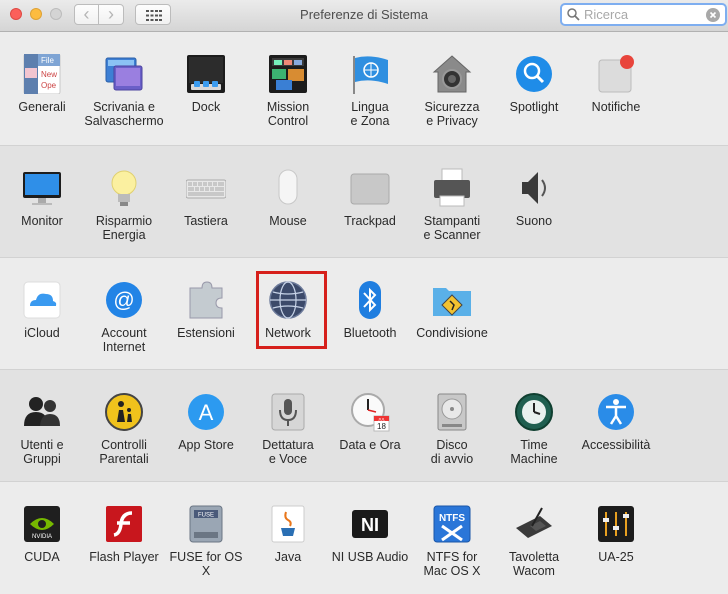 The width and height of the screenshot is (728, 594). I want to click on pane-bluetooth: Bluetooth, so click(370, 314).